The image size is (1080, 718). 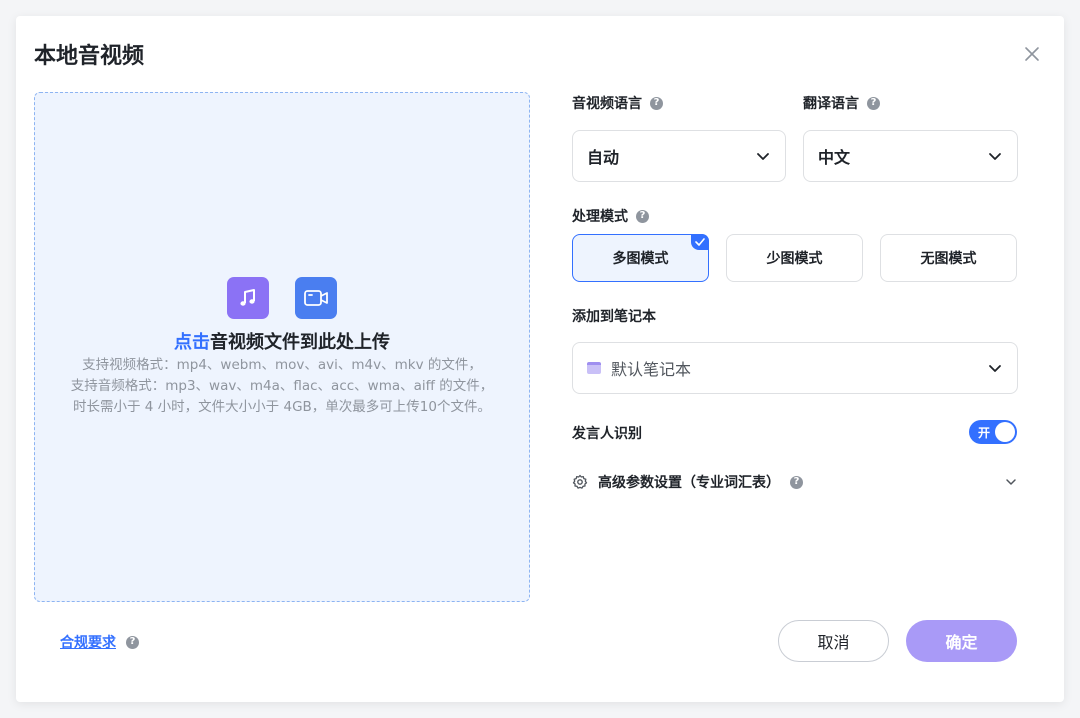 What do you see at coordinates (282, 407) in the screenshot?
I see `upload-desc-line: 时长需小于 4 小时，文件大小小于 4GB，单次最多可上传10个文件。` at bounding box center [282, 407].